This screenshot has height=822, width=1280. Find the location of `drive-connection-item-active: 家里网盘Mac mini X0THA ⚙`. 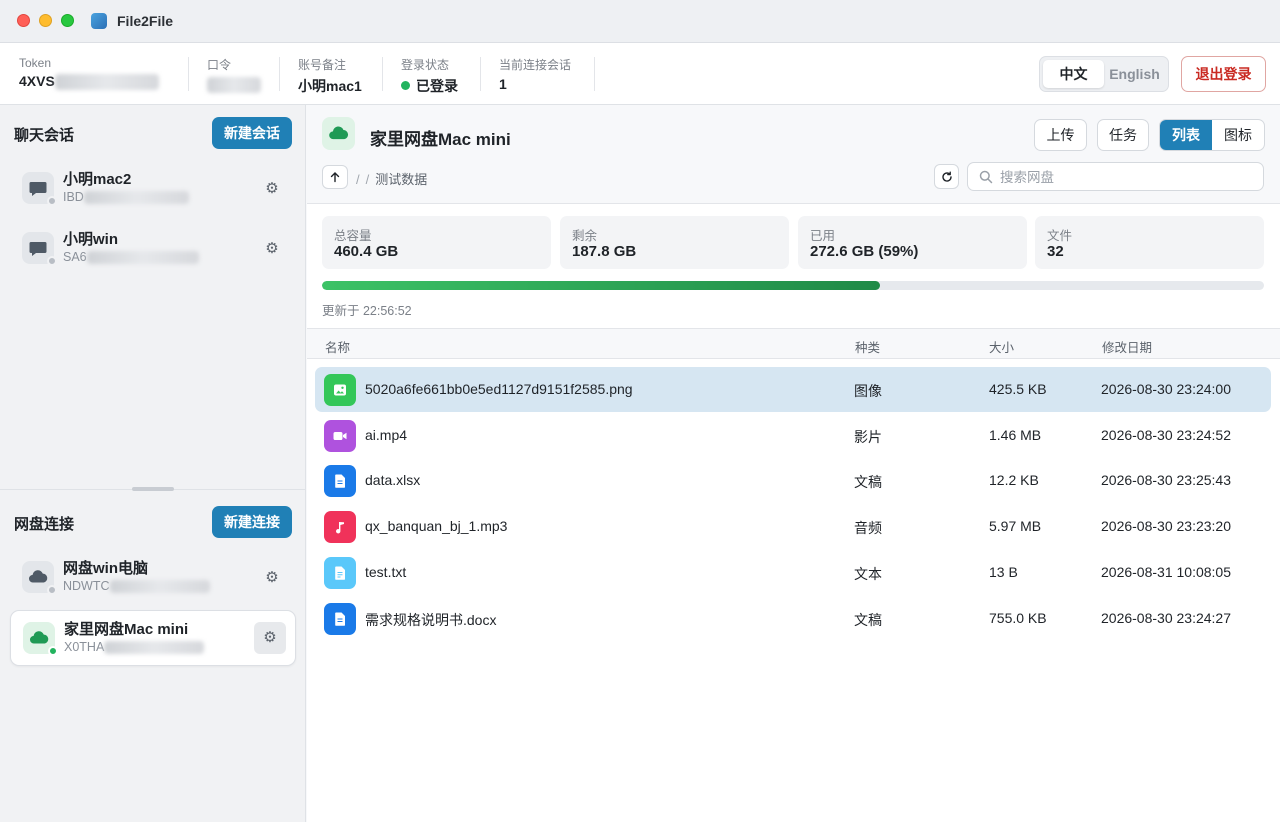

drive-connection-item-active: 家里网盘Mac mini X0THA ⚙ is located at coordinates (153, 638).